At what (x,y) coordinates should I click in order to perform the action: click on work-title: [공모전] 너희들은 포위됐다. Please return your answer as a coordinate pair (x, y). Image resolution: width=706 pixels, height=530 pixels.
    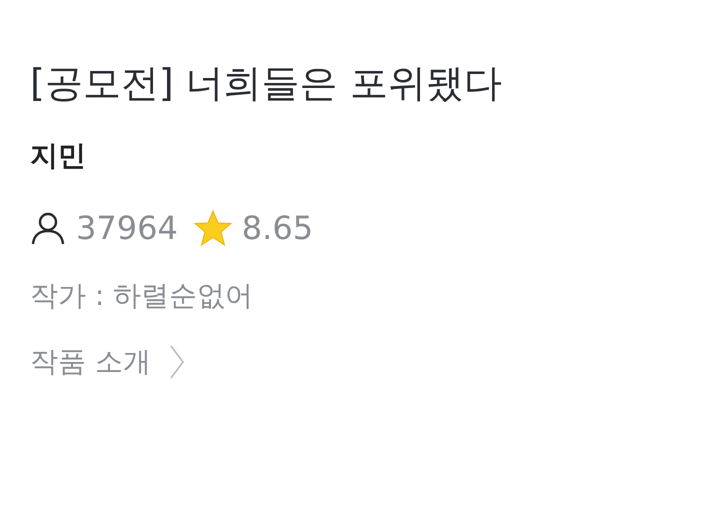
    Looking at the image, I should click on (266, 83).